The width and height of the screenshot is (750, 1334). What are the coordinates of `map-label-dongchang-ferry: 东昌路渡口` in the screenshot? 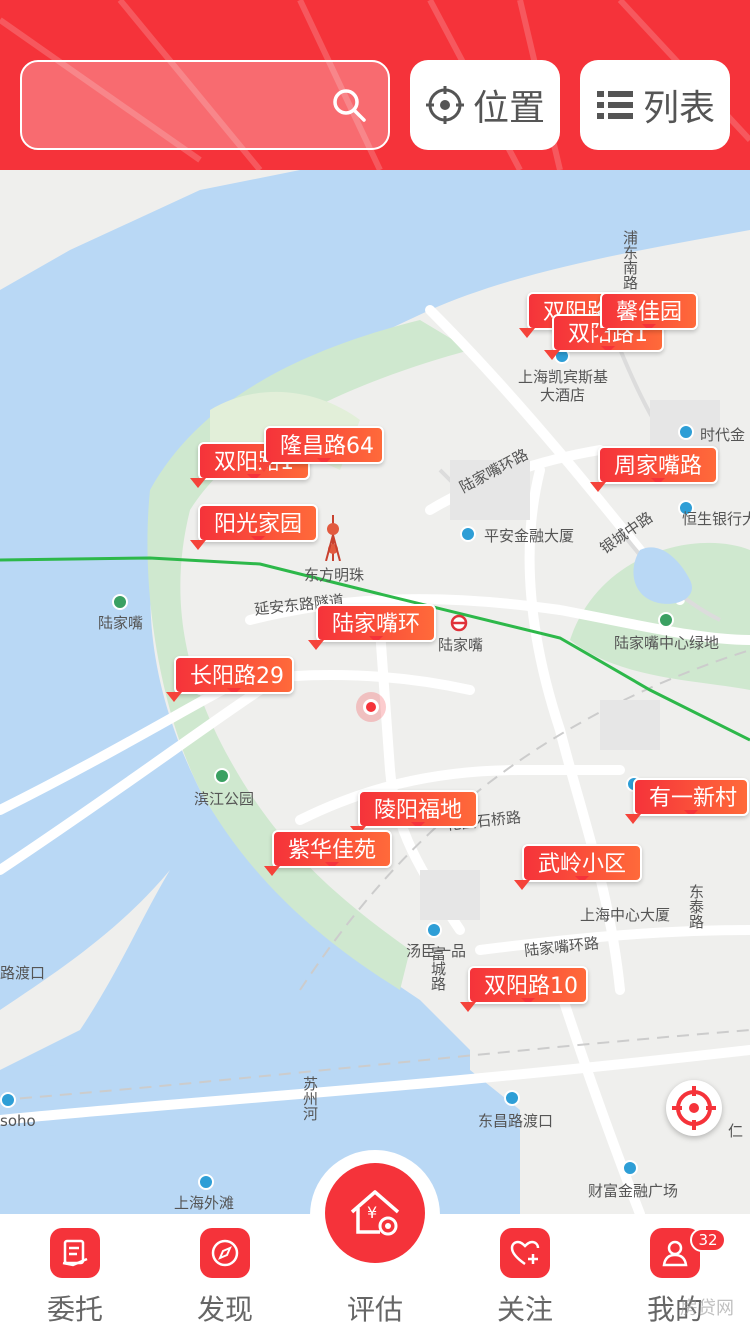 It's located at (516, 1121).